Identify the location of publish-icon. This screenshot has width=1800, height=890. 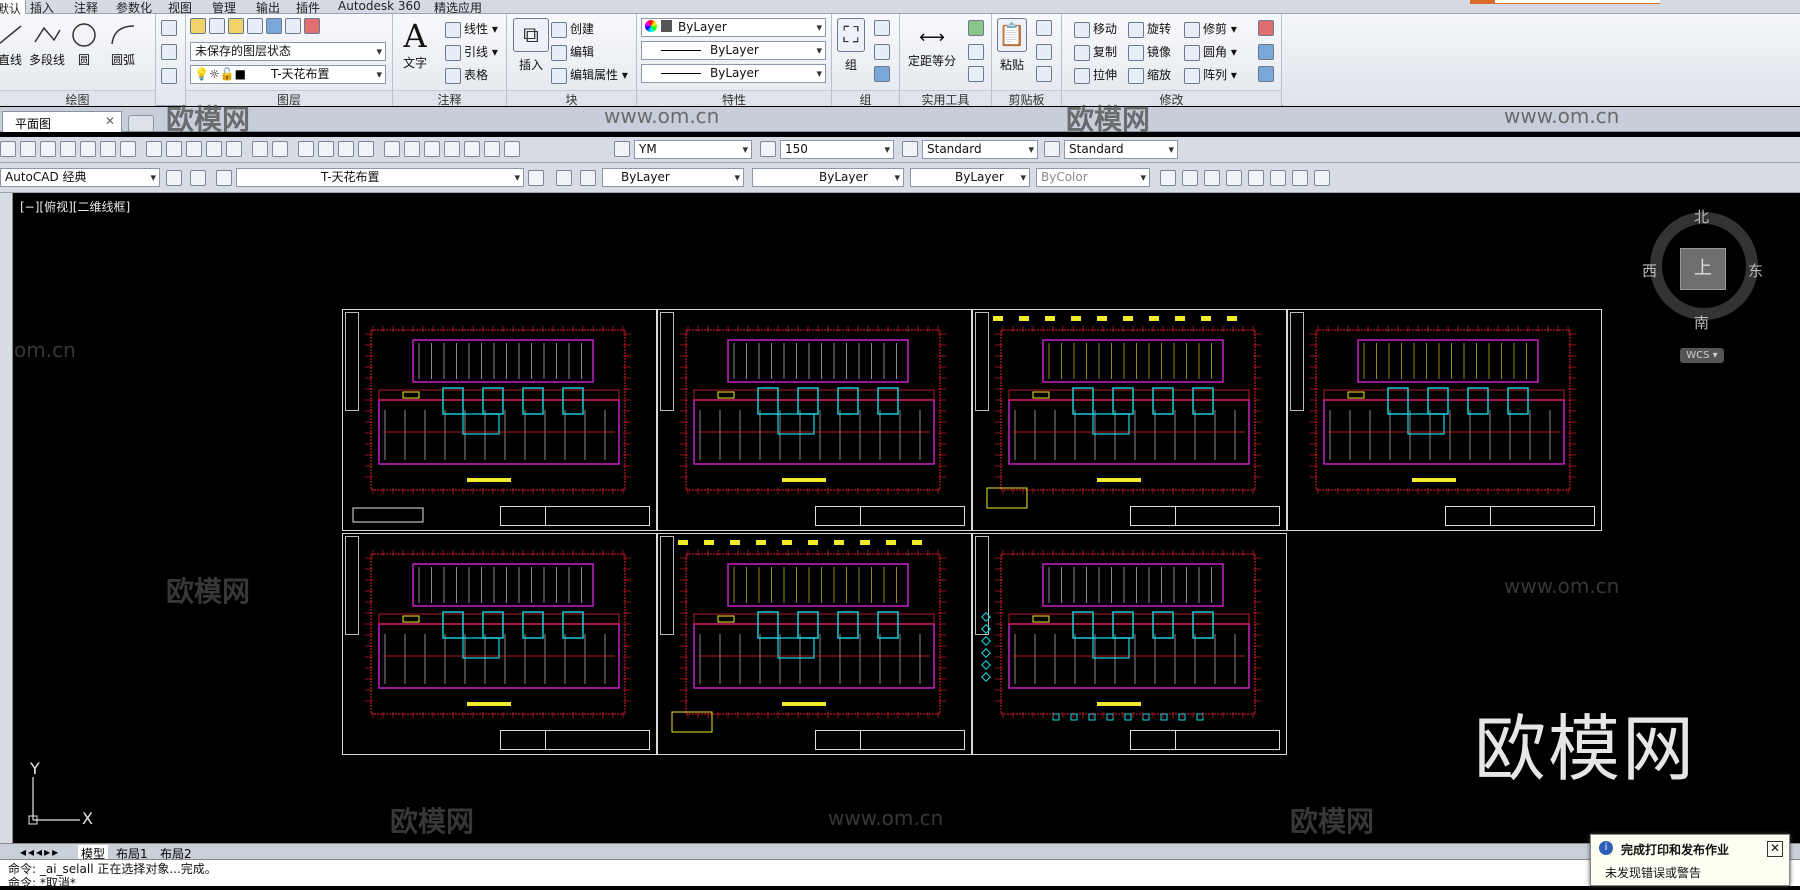
(108, 149).